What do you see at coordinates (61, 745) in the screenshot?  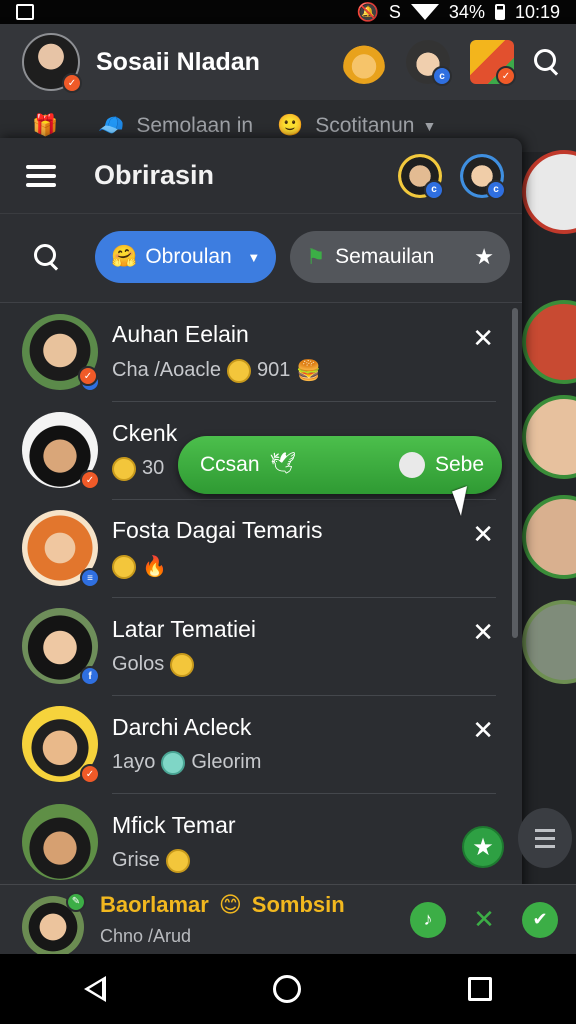 I see `avatar: ✓` at bounding box center [61, 745].